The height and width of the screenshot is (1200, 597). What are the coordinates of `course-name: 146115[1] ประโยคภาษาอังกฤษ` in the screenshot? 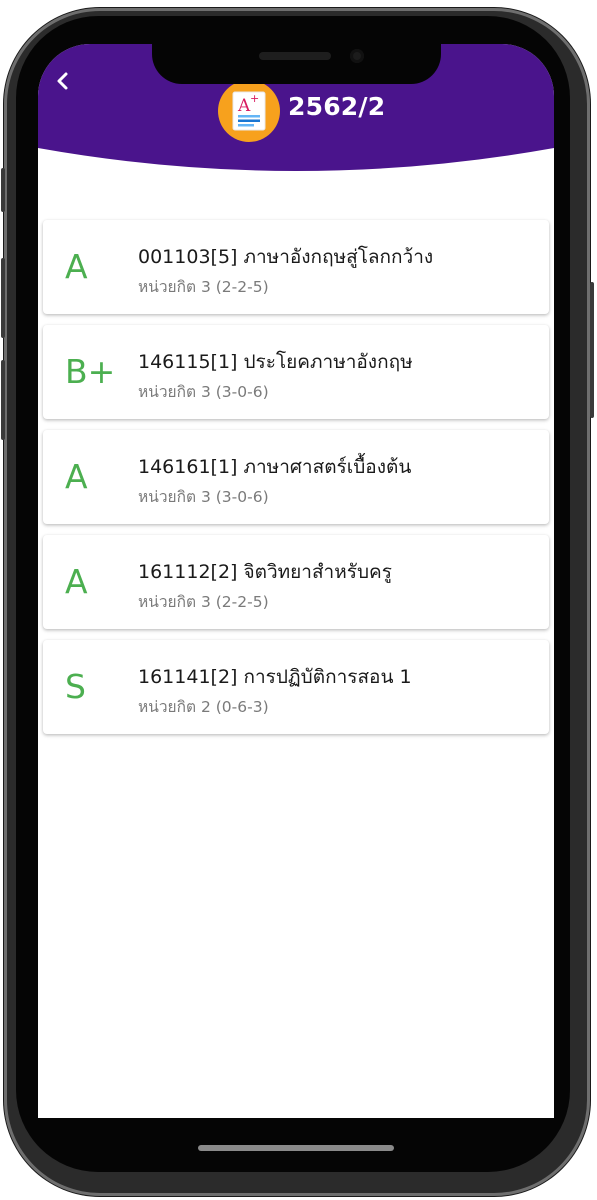 It's located at (275, 362).